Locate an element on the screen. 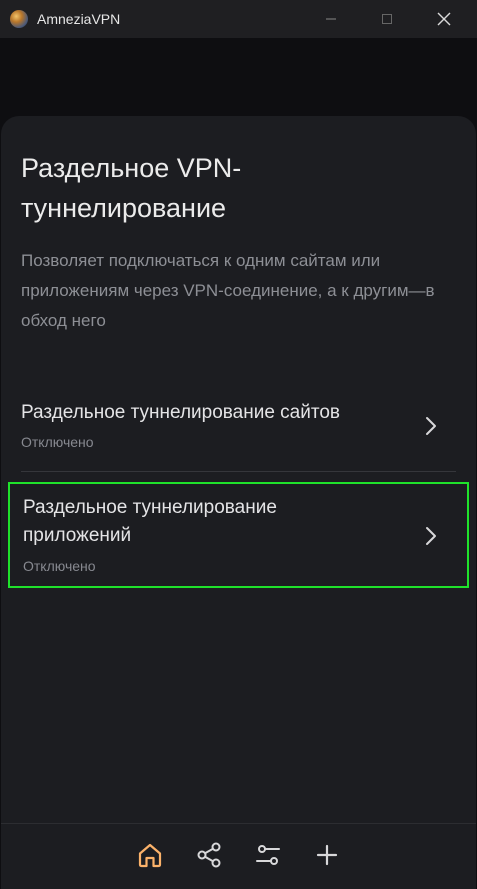 This screenshot has height=889, width=477. share-icon is located at coordinates (209, 855).